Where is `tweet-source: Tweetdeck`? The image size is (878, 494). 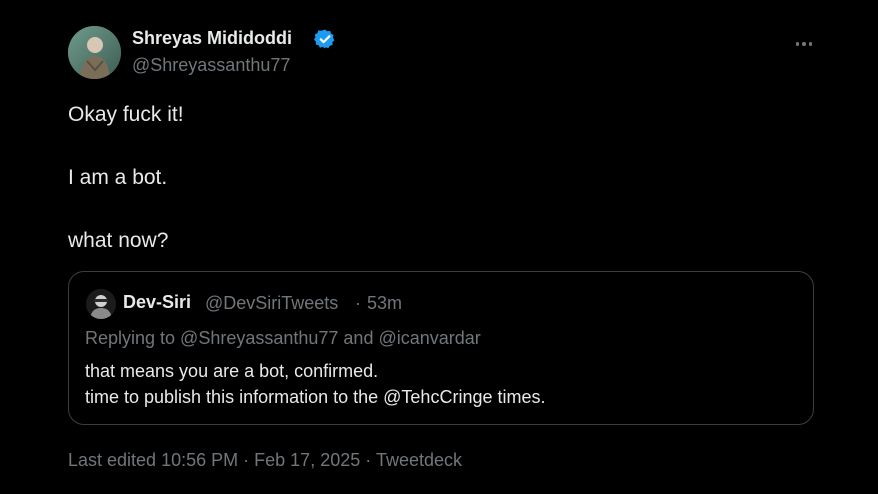 tweet-source: Tweetdeck is located at coordinates (418, 460).